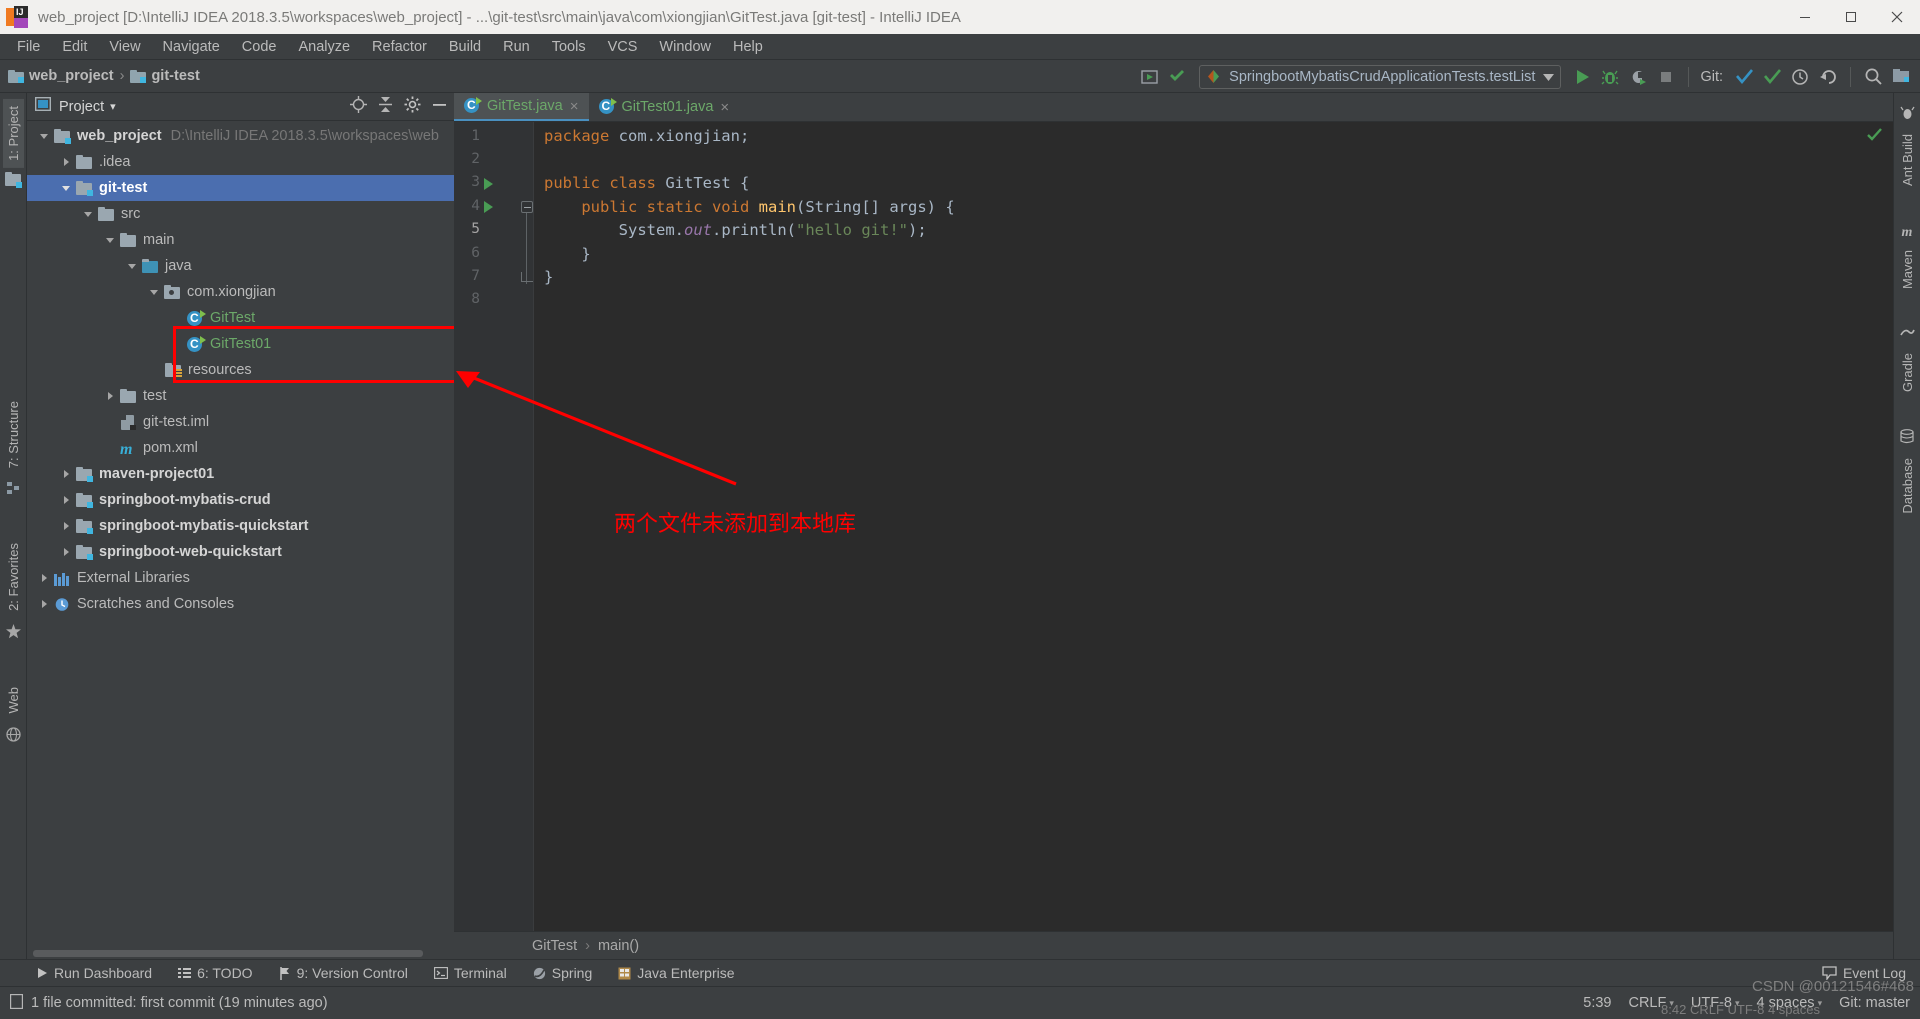 The width and height of the screenshot is (1920, 1019). I want to click on tree-row-maven-project01: maven-project01, so click(240, 474).